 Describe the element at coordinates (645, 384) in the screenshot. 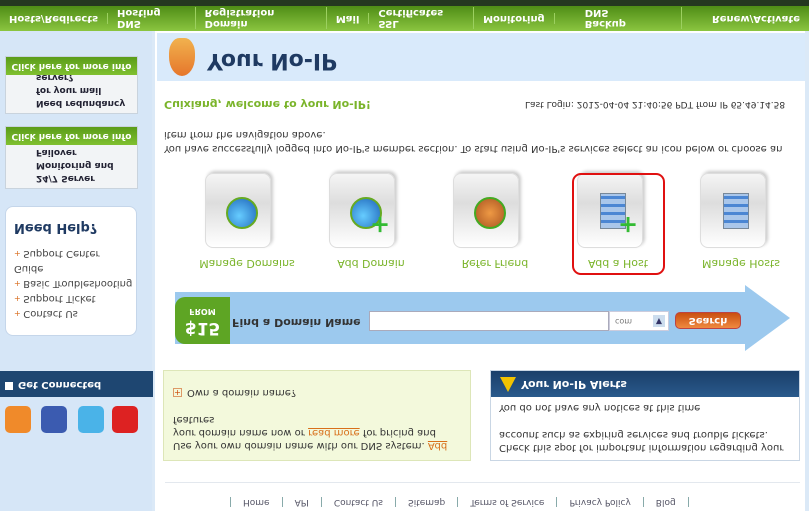

I see `alerts-header: Your No-IP Alerts` at that location.